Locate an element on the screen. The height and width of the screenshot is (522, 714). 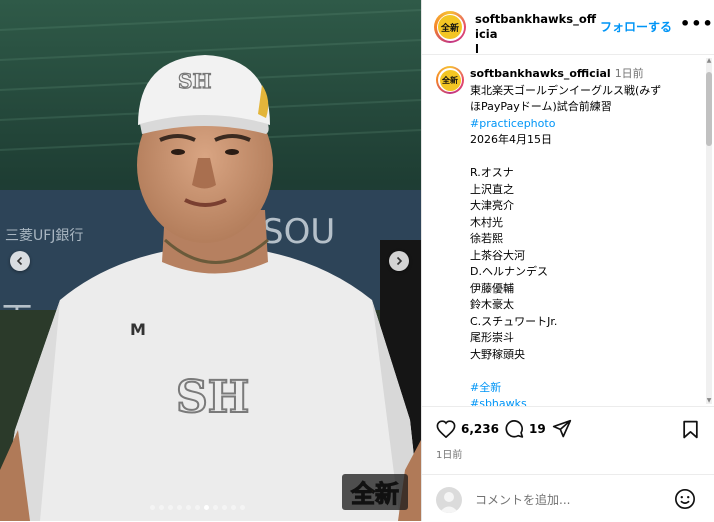
post-timestamp: 1日前 is located at coordinates (449, 453).